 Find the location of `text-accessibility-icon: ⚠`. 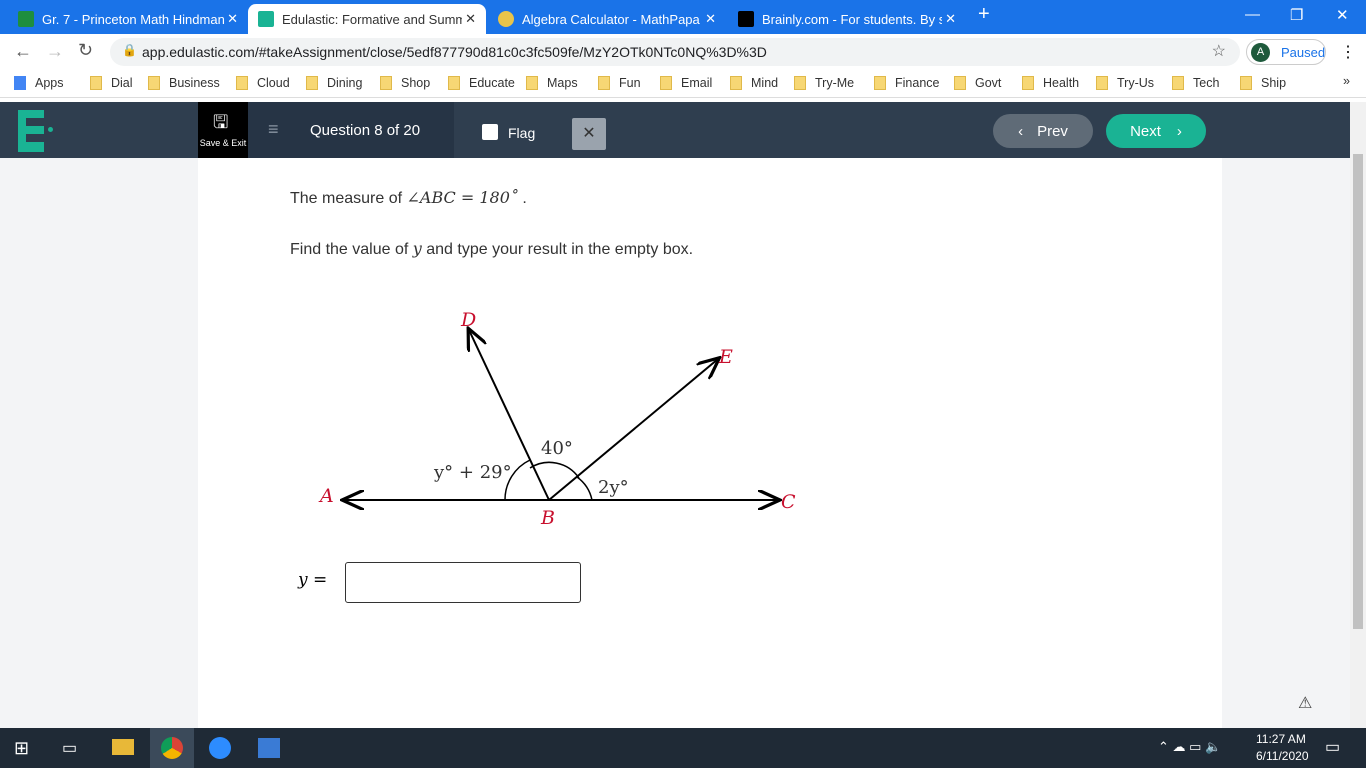

text-accessibility-icon: ⚠ is located at coordinates (1305, 703).